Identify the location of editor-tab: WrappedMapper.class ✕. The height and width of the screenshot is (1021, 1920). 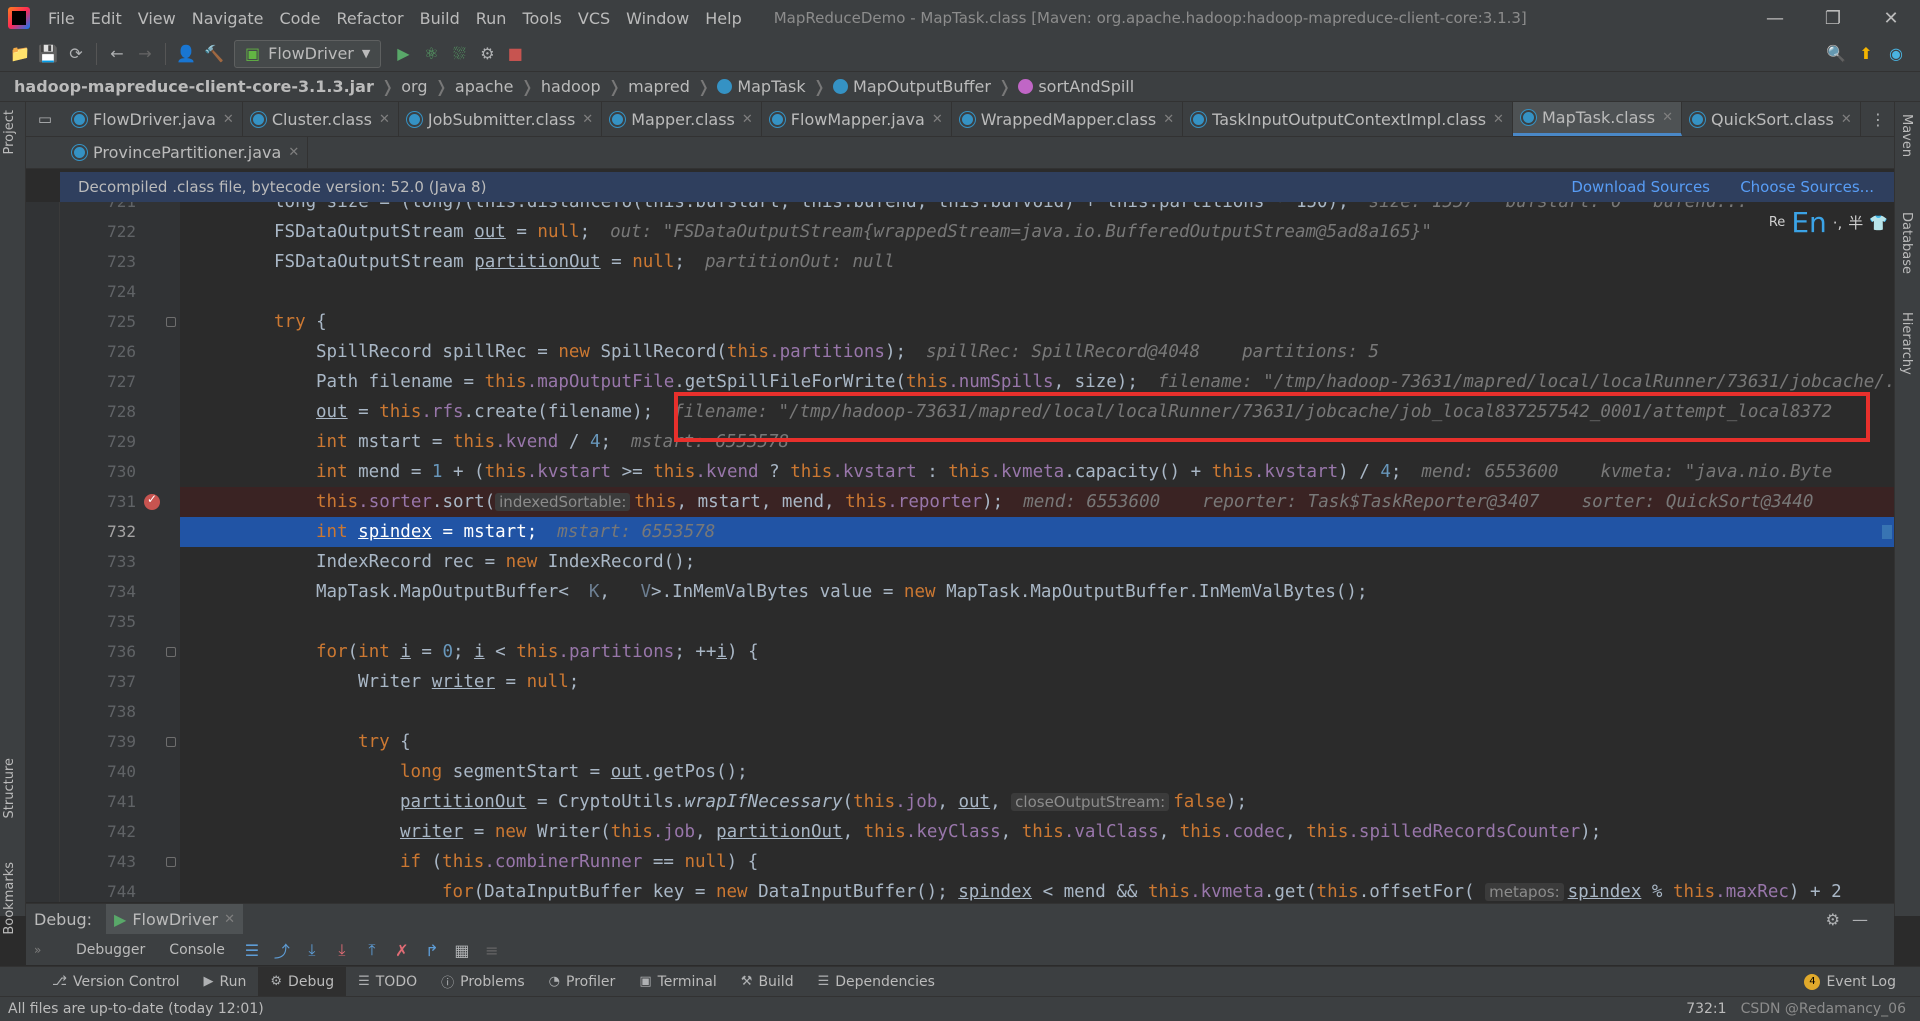
(1068, 119).